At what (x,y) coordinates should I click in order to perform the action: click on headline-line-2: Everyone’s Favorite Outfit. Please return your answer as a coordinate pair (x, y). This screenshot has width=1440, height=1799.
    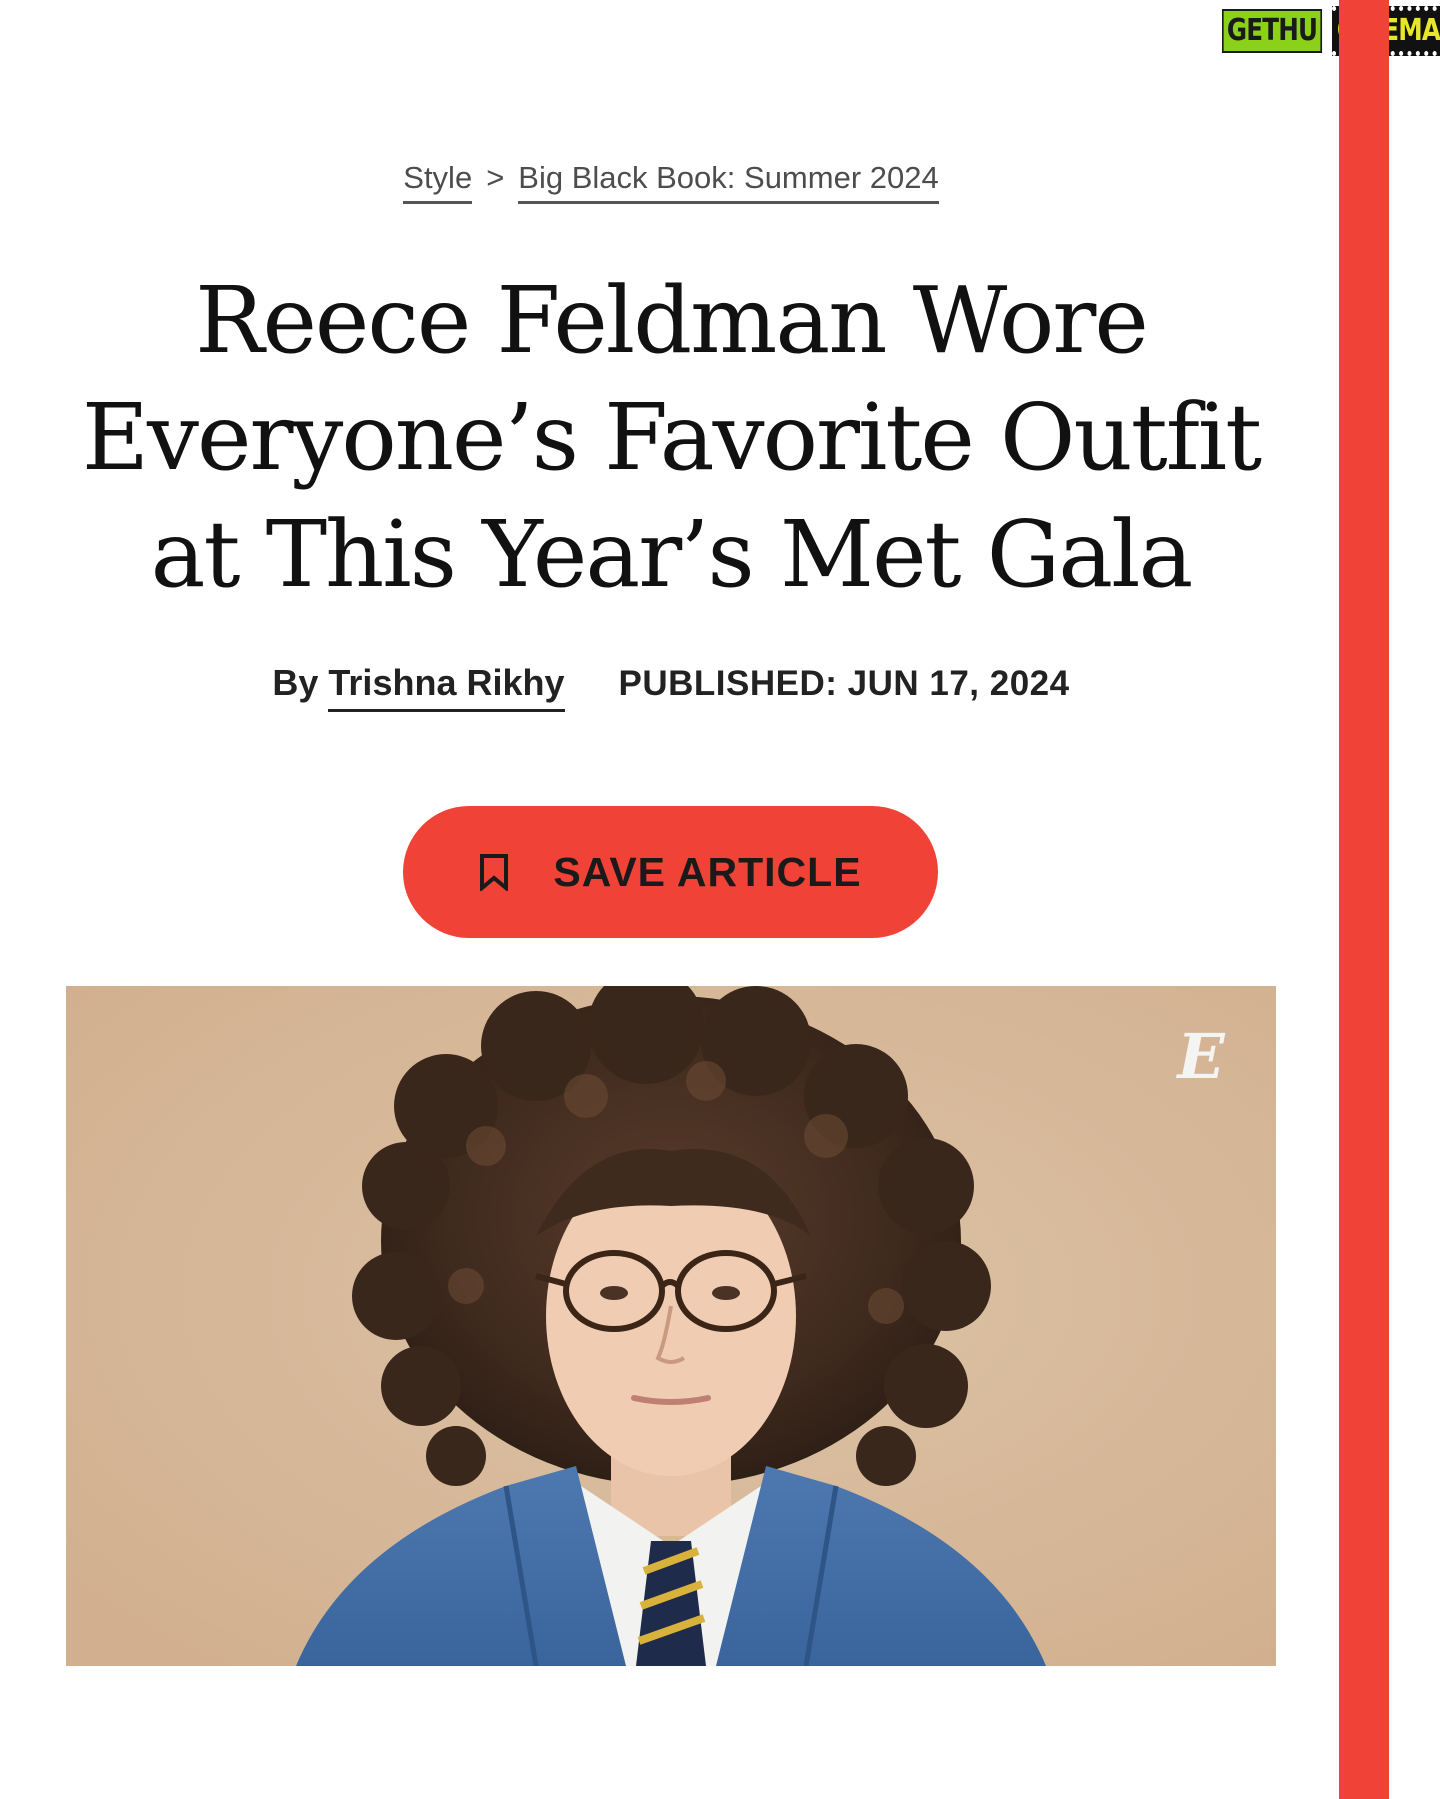
    Looking at the image, I should click on (671, 437).